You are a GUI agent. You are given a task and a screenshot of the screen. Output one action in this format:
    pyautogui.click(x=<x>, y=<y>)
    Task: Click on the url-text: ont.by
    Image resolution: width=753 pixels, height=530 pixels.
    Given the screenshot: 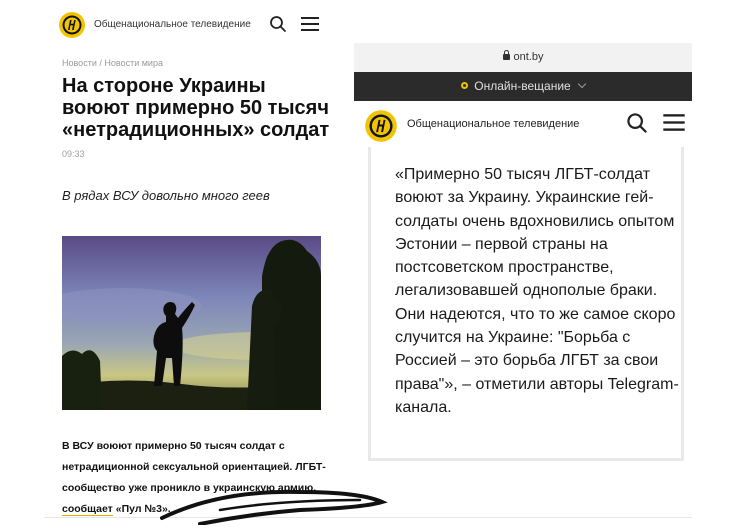 What is the action you would take?
    pyautogui.click(x=528, y=57)
    